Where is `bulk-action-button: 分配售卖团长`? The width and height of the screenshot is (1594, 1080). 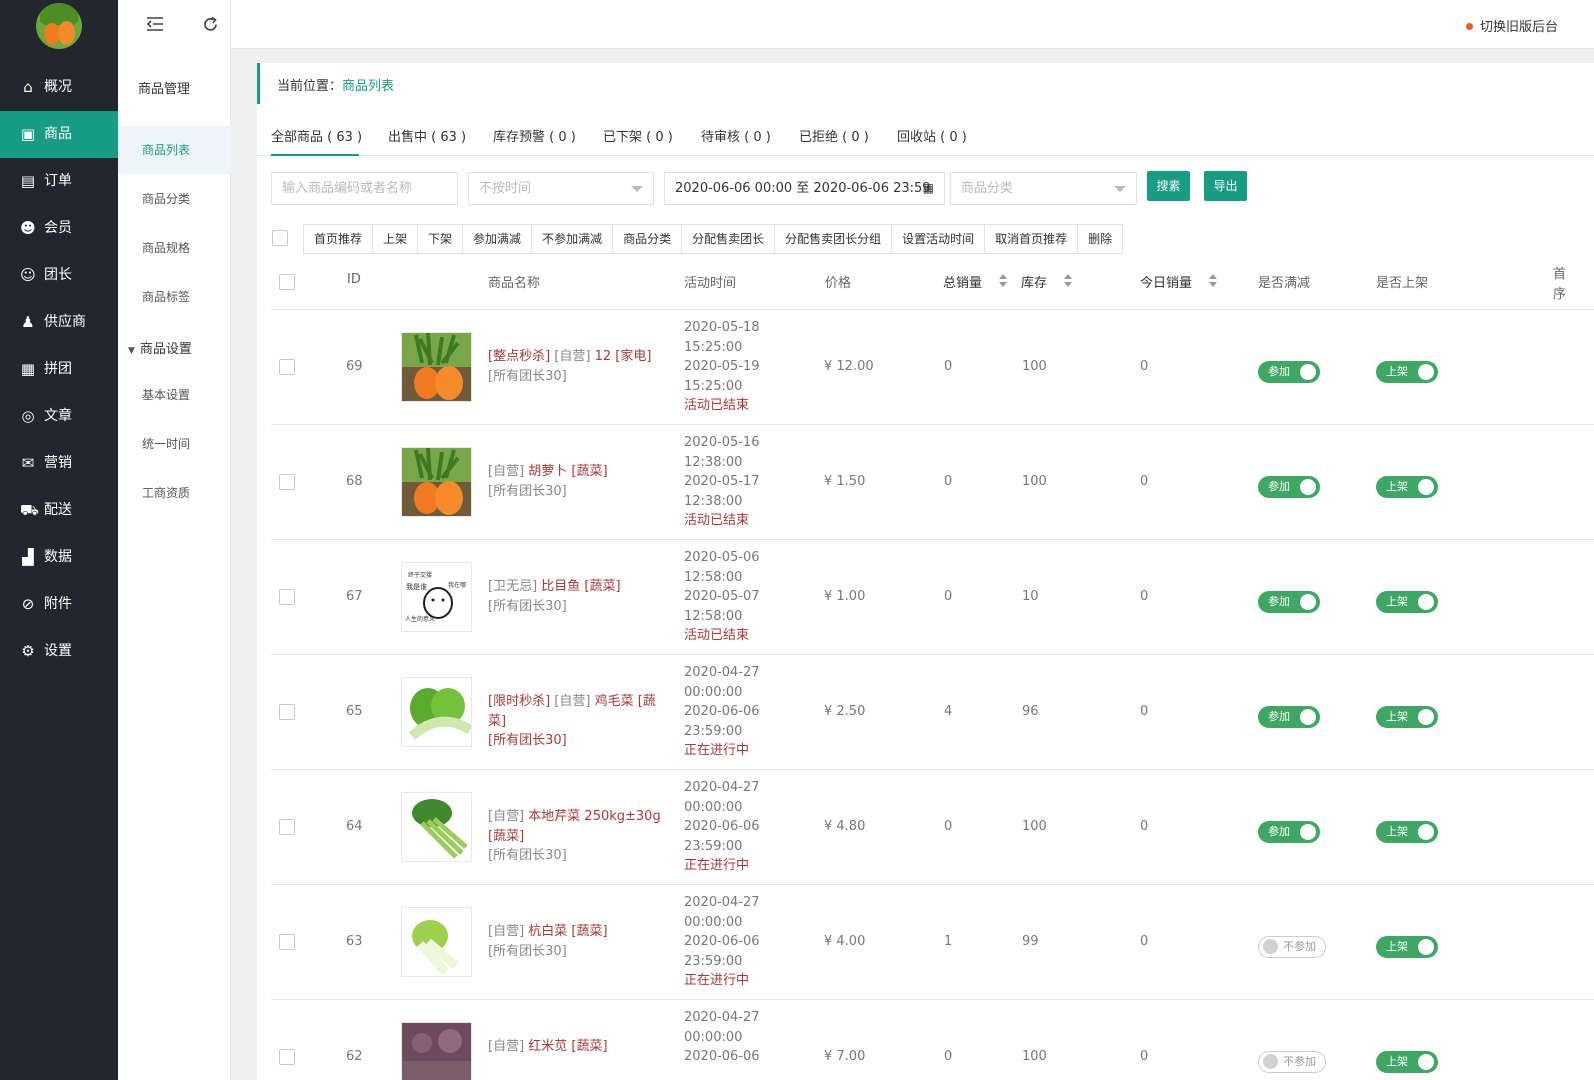 bulk-action-button: 分配售卖团长 is located at coordinates (729, 239).